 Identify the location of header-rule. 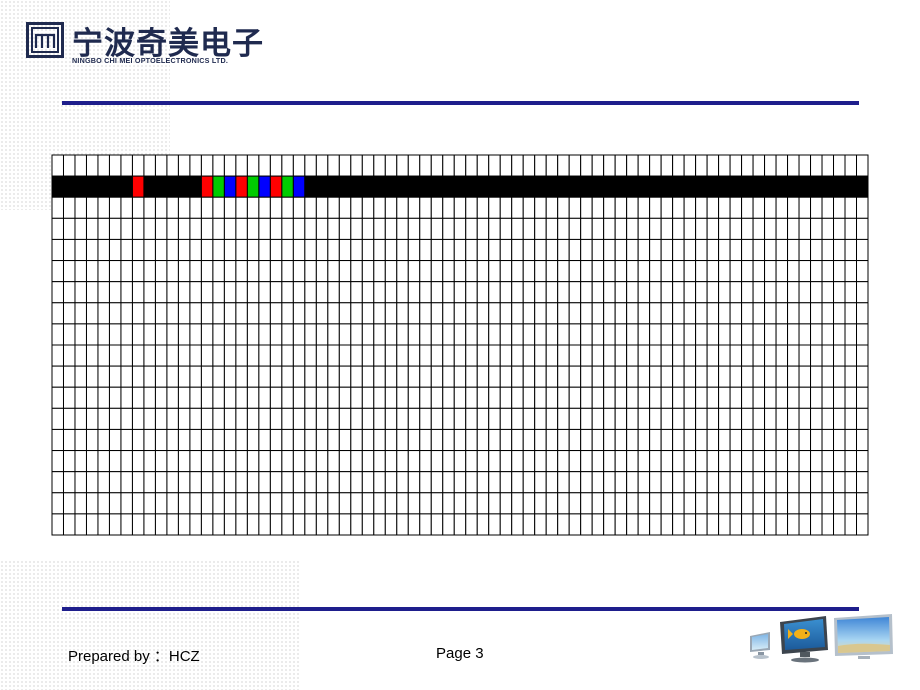
(460, 103).